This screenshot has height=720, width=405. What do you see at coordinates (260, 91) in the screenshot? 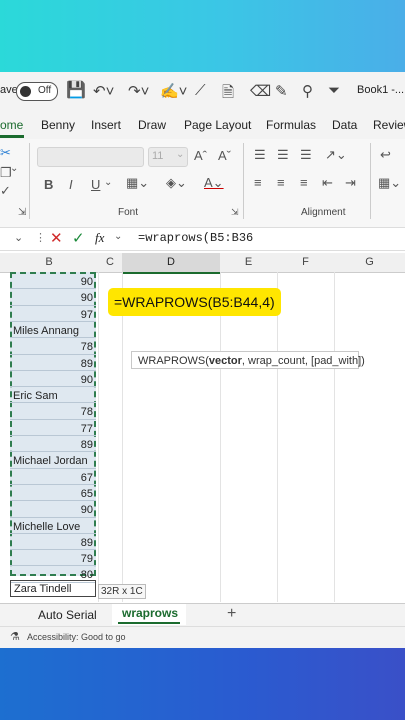
I see `eraser-icon: ⌫` at bounding box center [260, 91].